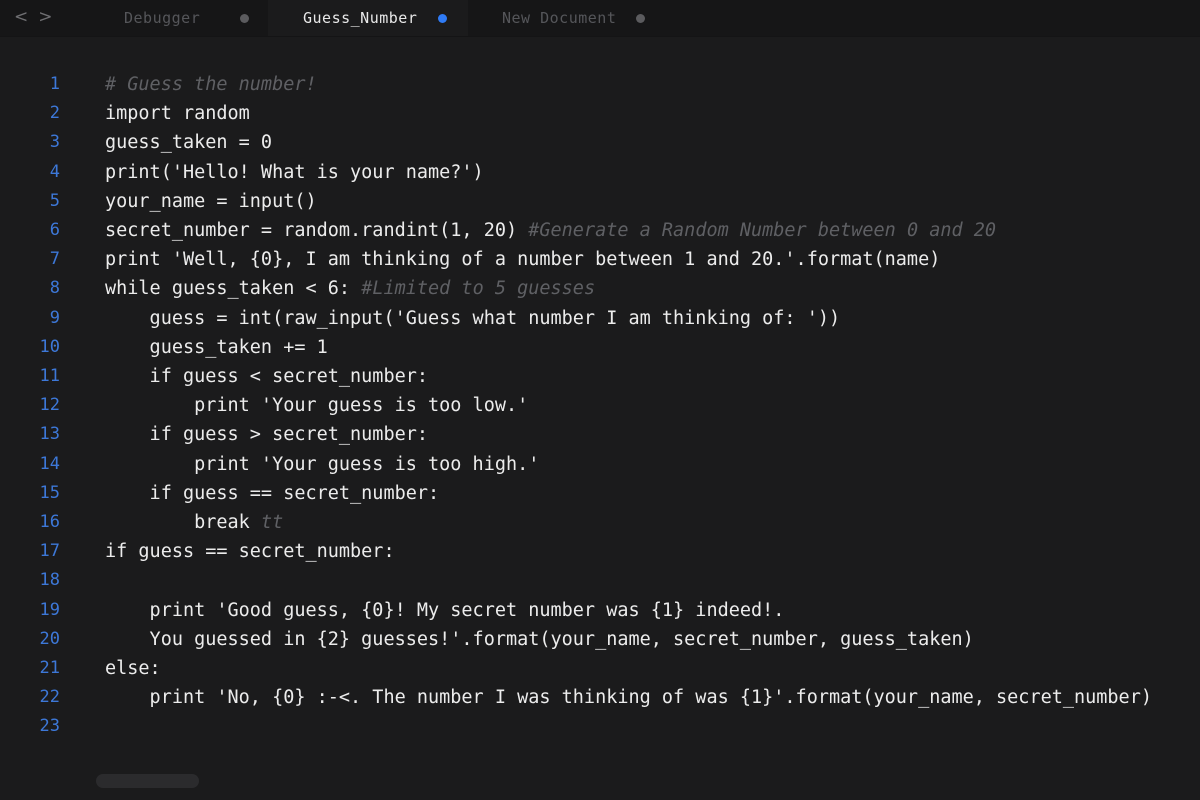 This screenshot has width=1200, height=800. Describe the element at coordinates (49, 405) in the screenshot. I see `line-number: 12` at that location.